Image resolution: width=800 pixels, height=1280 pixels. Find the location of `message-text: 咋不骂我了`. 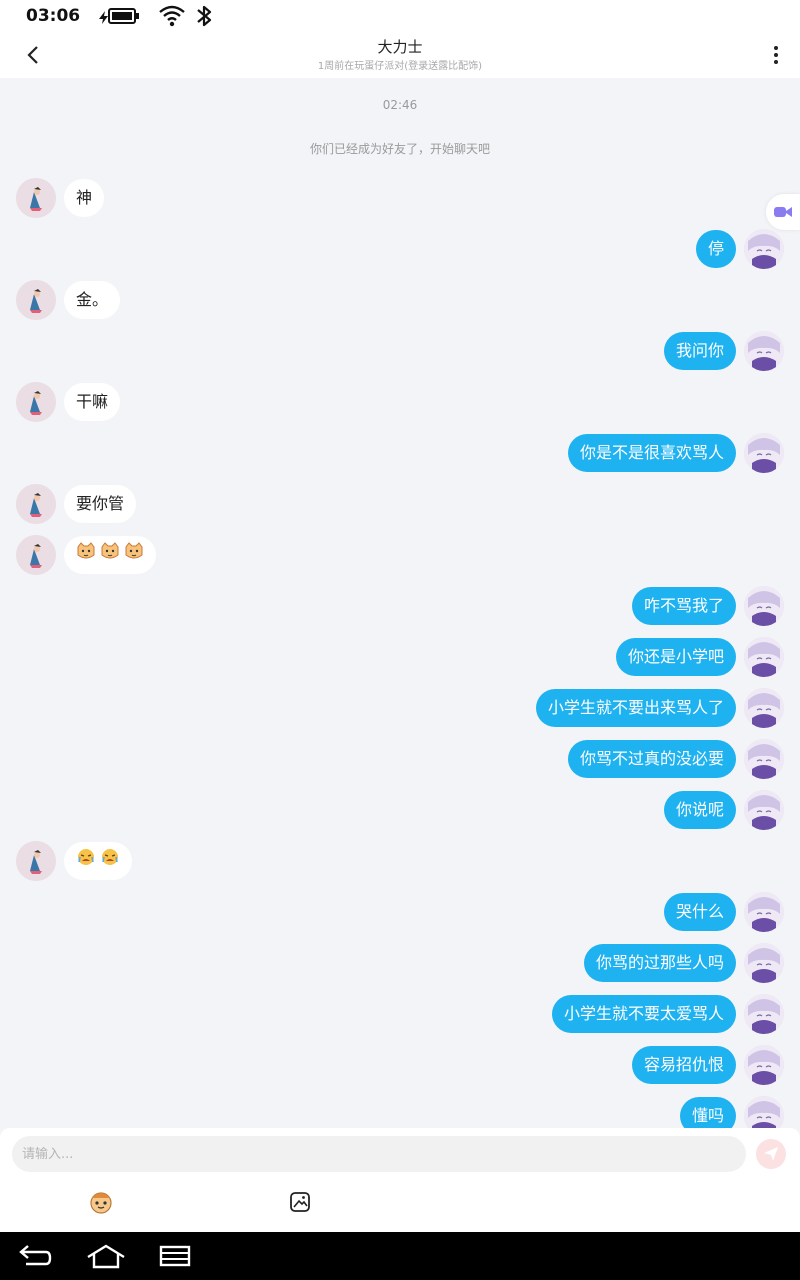

message-text: 咋不骂我了 is located at coordinates (683, 605).